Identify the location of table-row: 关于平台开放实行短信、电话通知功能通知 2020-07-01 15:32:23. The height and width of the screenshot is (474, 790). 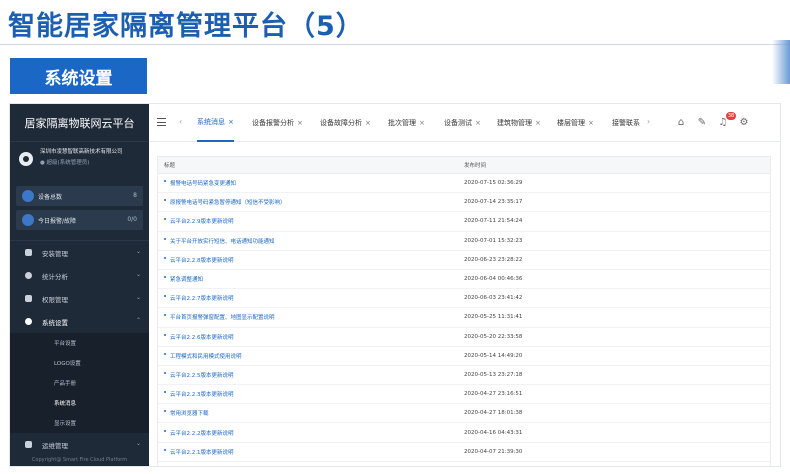
(464, 241).